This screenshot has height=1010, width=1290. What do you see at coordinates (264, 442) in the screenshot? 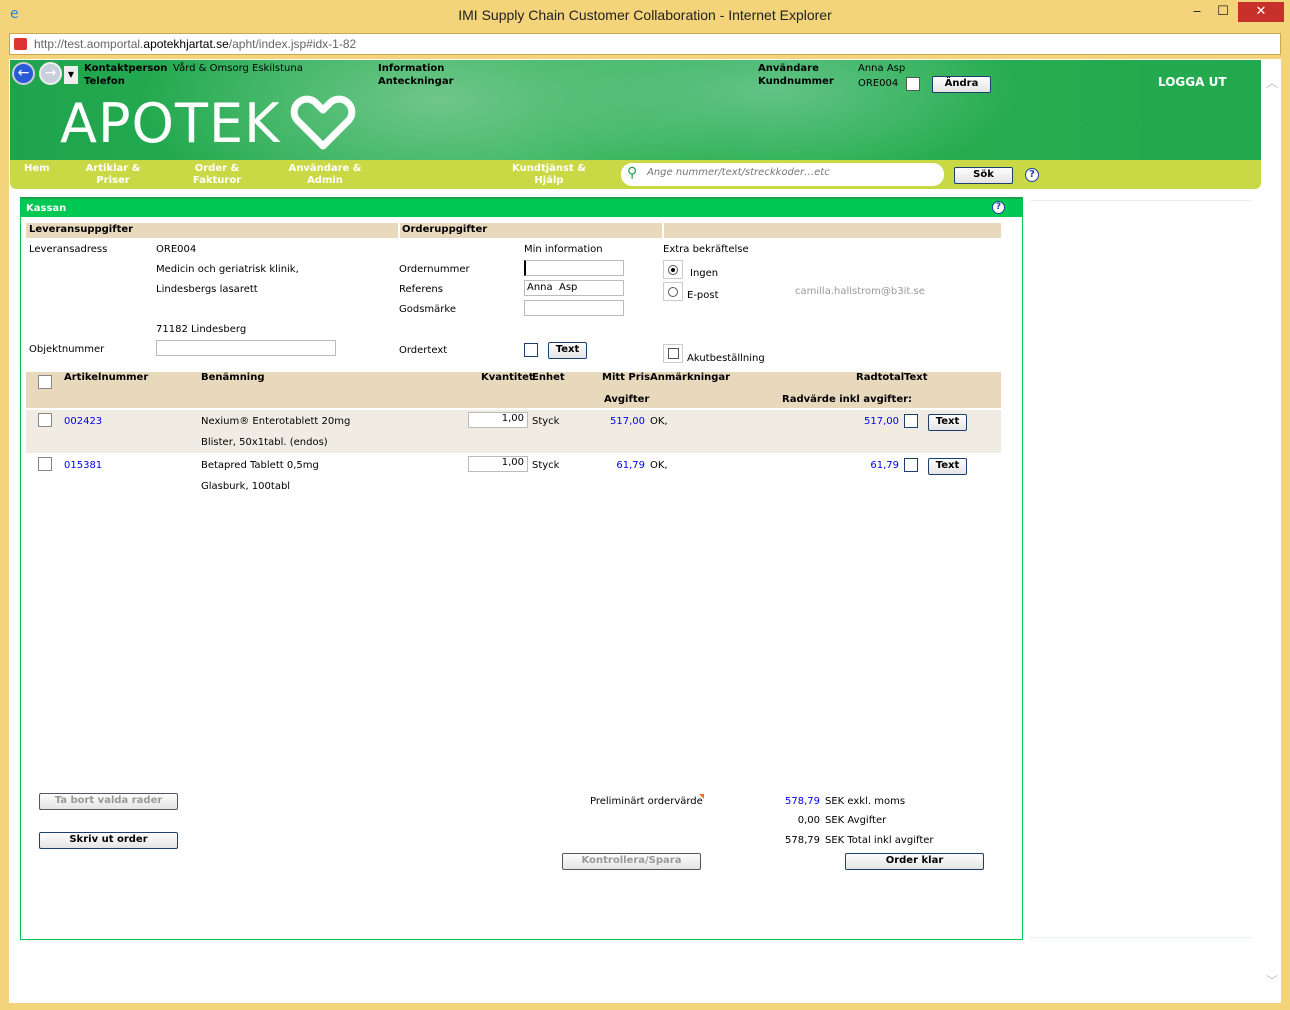
I see `article-desc: Blister, 50x1tabl. (endos)` at bounding box center [264, 442].